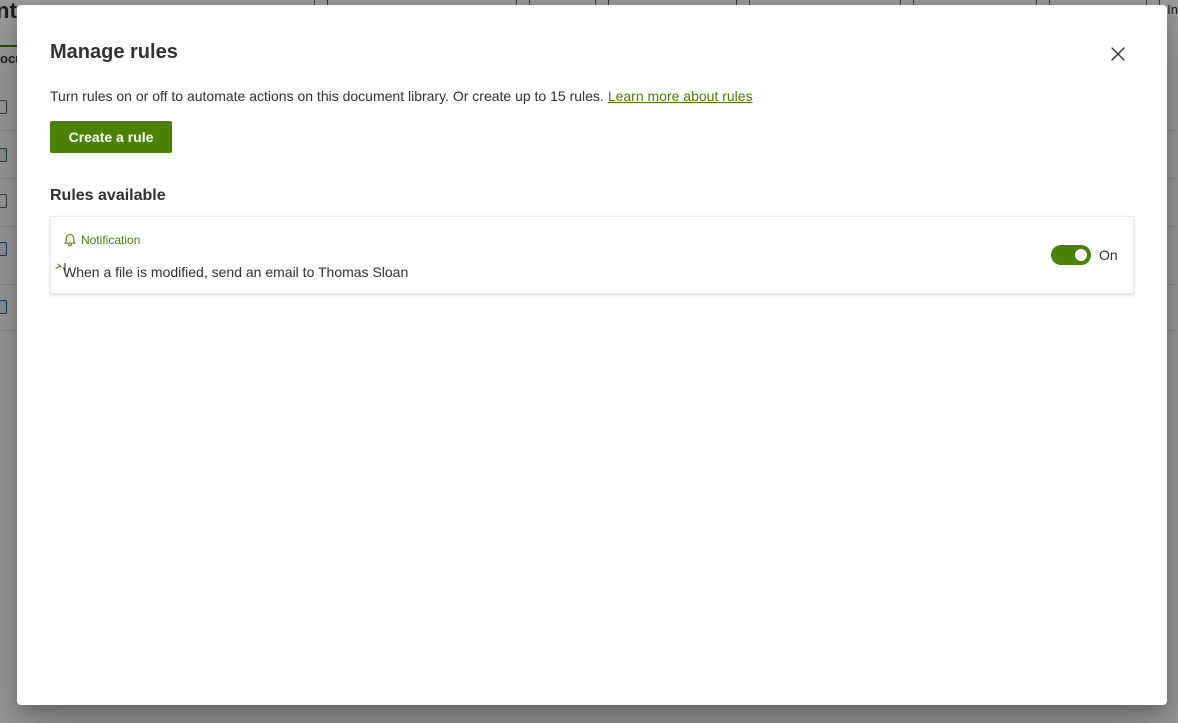  What do you see at coordinates (680, 96) in the screenshot?
I see `learn-more-link: Learn more about rules` at bounding box center [680, 96].